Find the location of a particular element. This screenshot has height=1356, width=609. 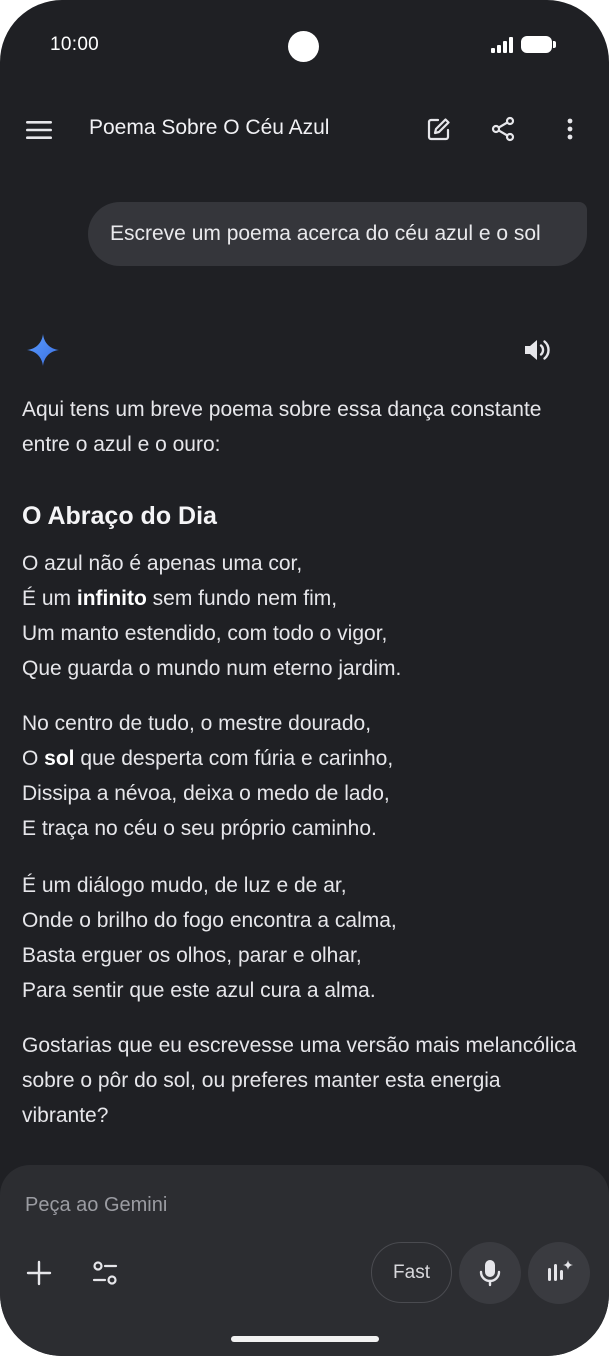

more-vert-icon is located at coordinates (570, 129).